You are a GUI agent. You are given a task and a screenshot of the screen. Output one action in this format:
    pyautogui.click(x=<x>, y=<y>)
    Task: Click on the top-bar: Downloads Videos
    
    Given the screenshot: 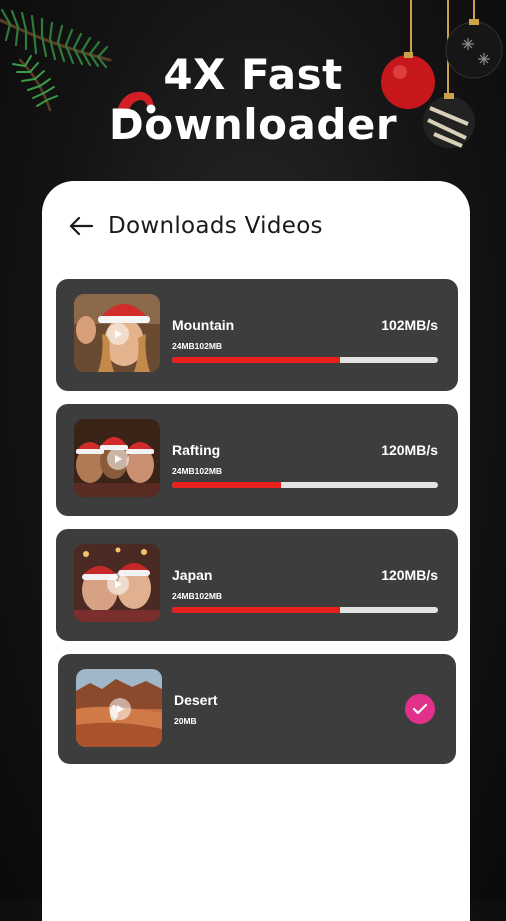 What is the action you would take?
    pyautogui.click(x=194, y=226)
    